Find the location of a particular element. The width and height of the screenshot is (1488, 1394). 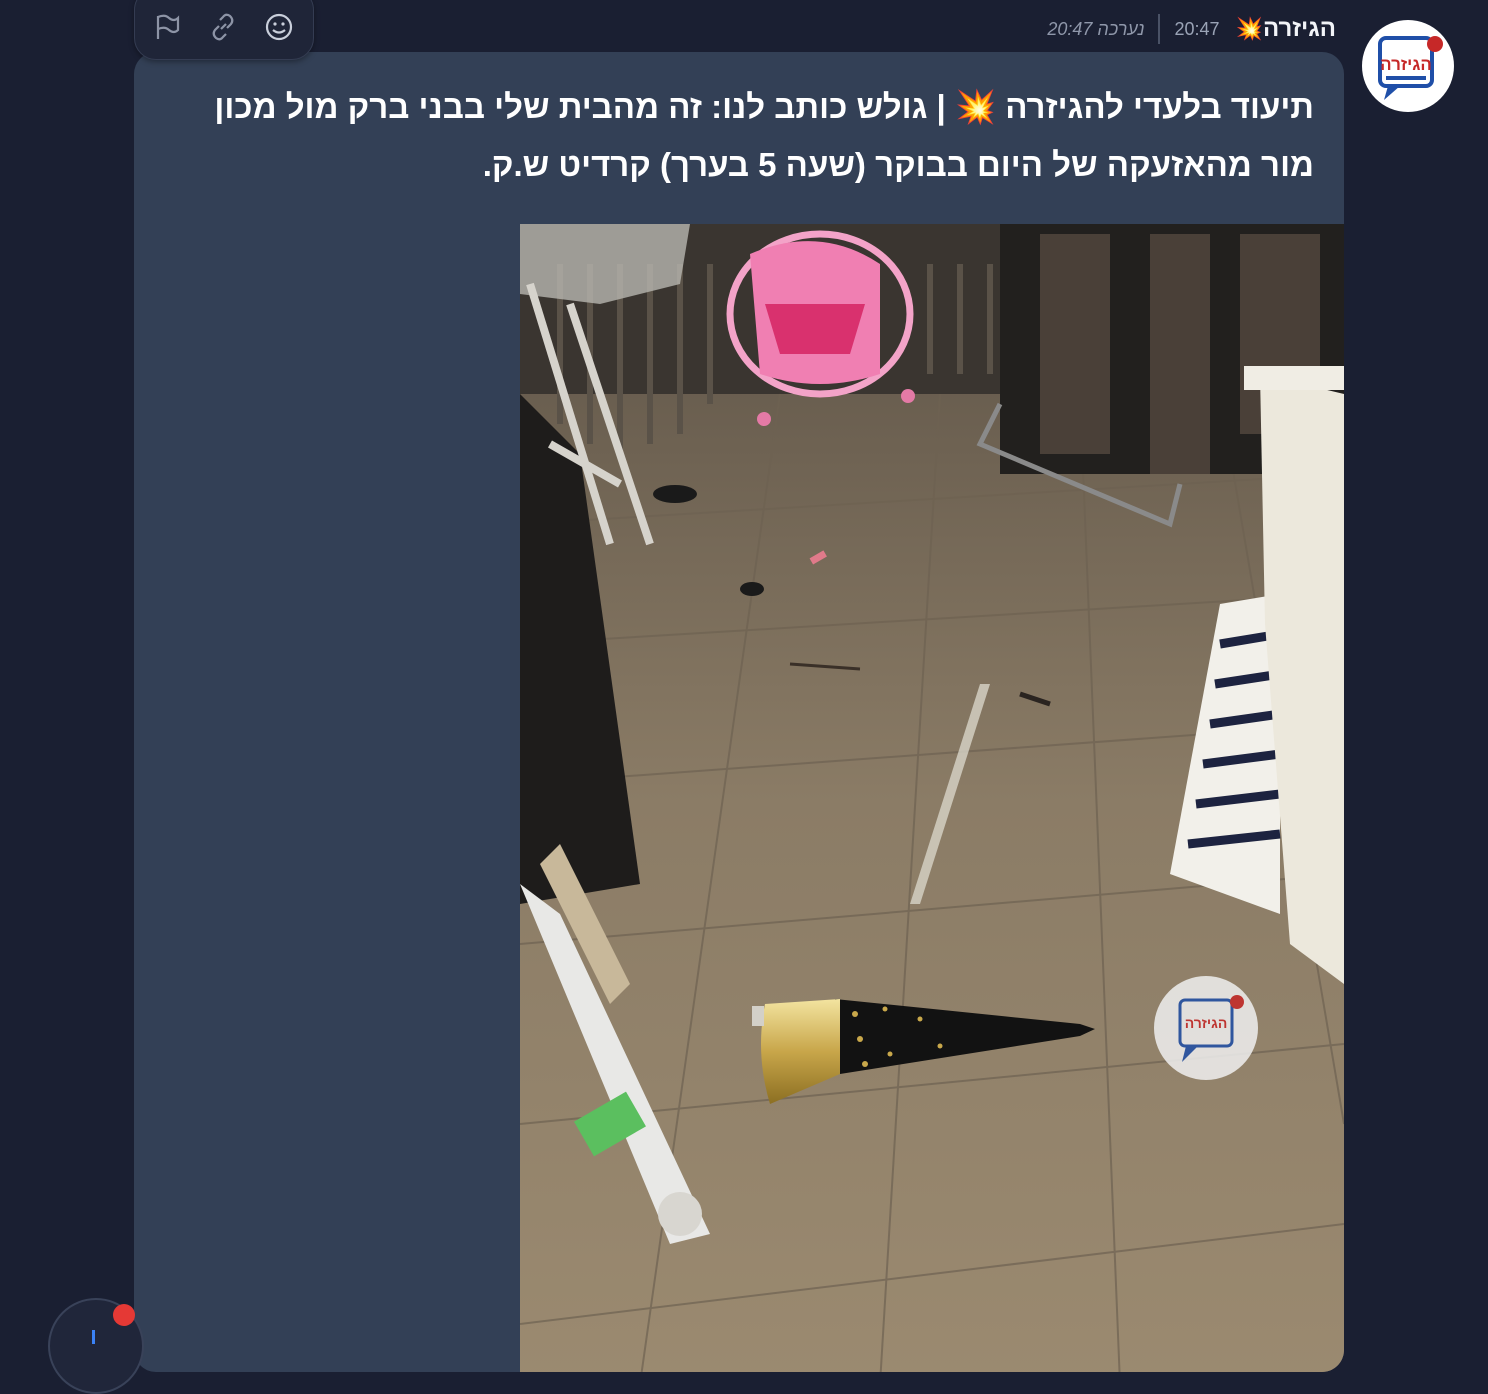

hagizra-logo-icon: הגיזרה is located at coordinates (1410, 68).